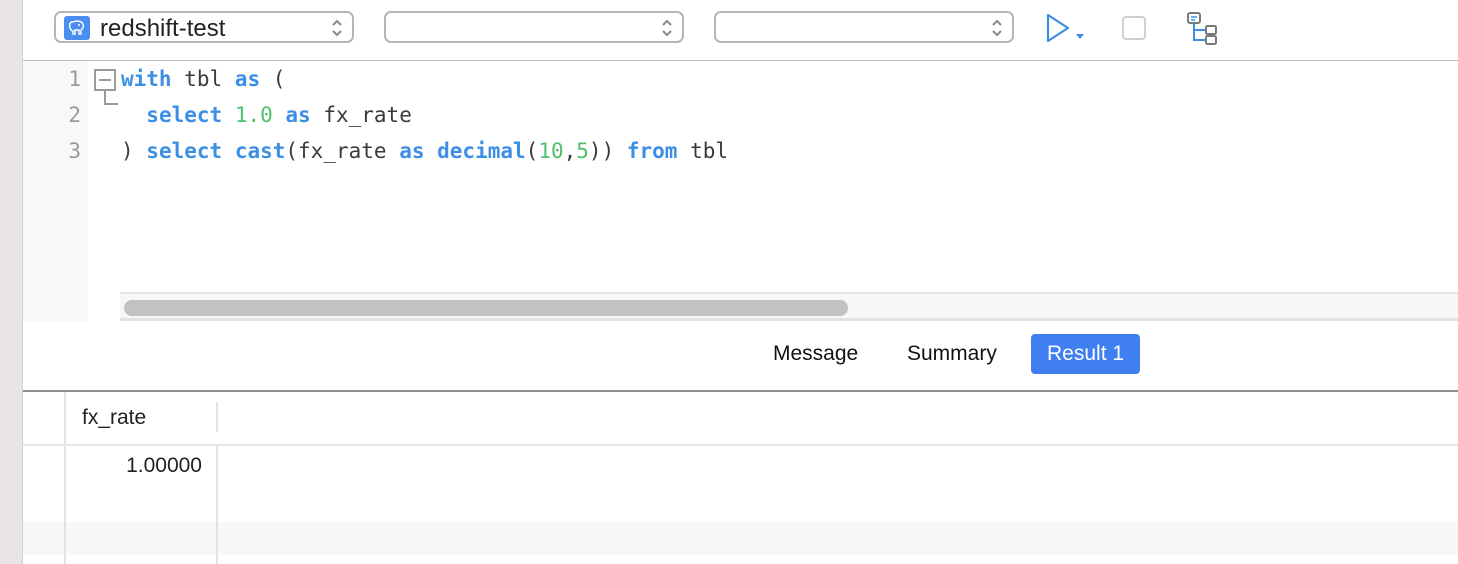 This screenshot has height=564, width=1458. What do you see at coordinates (134, 151) in the screenshot?
I see `sql-text: )` at bounding box center [134, 151].